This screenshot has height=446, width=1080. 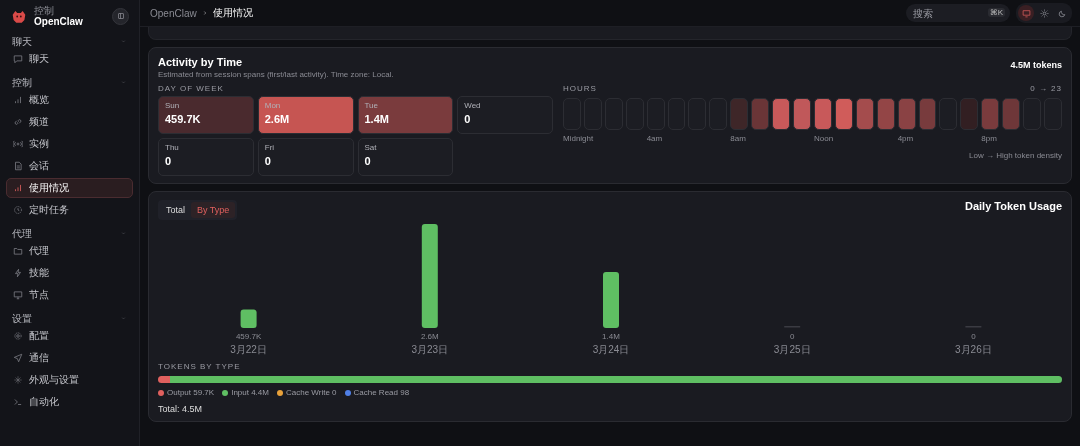 I want to click on view-tab: Total, so click(x=175, y=210).